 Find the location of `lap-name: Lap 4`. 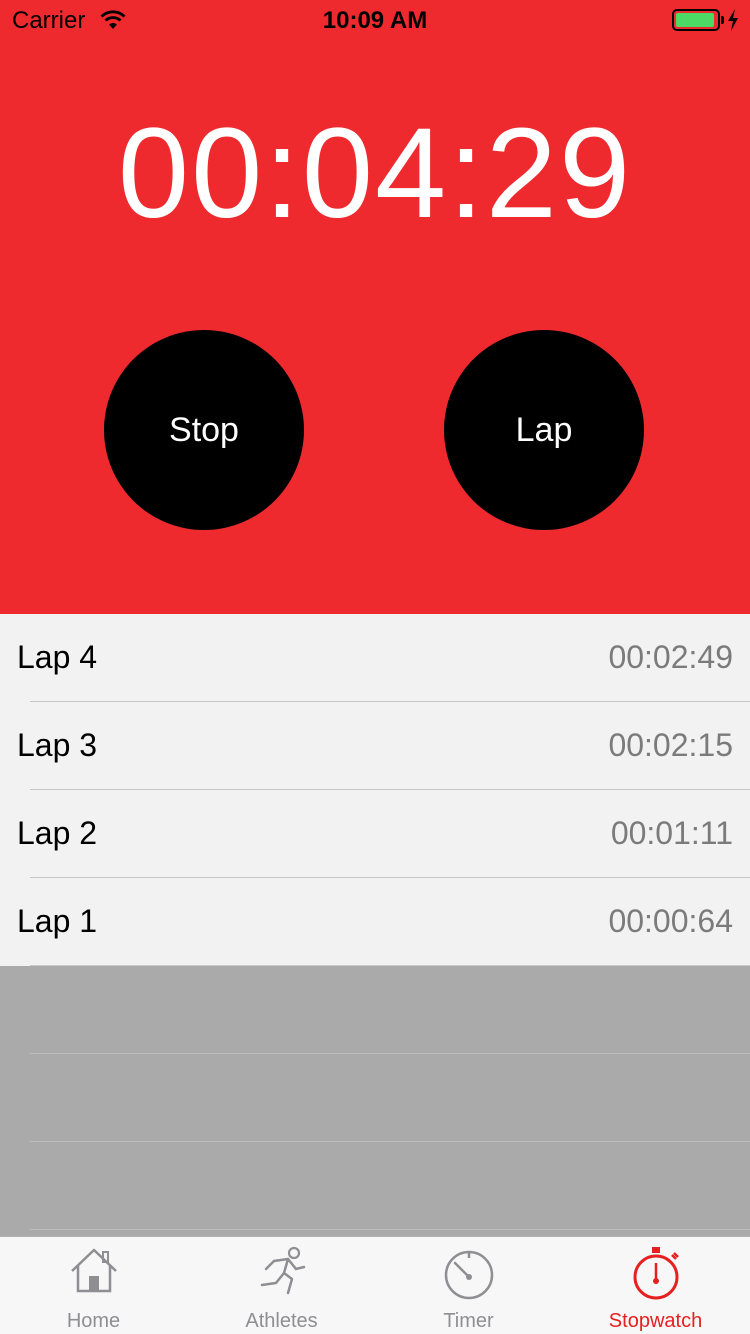

lap-name: Lap 4 is located at coordinates (57, 657).